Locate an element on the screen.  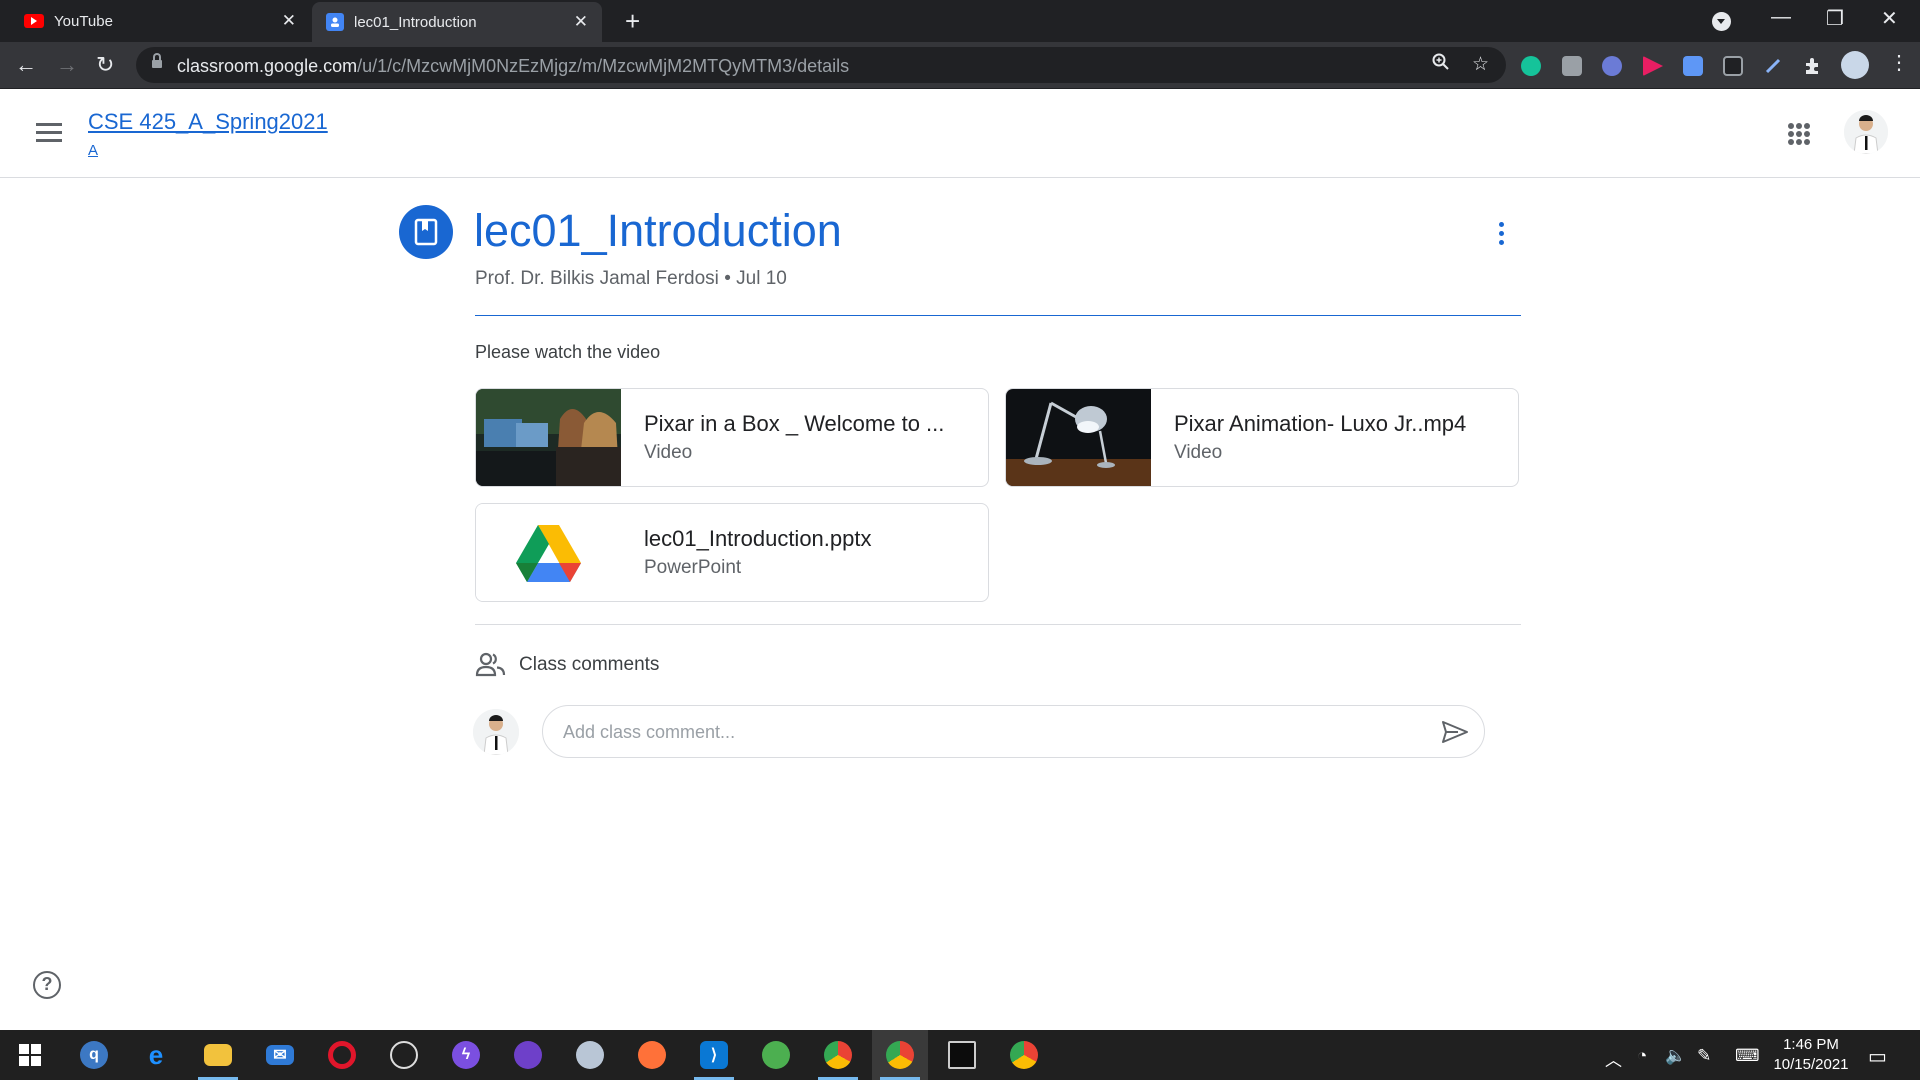
material-book-icon is located at coordinates (426, 232).